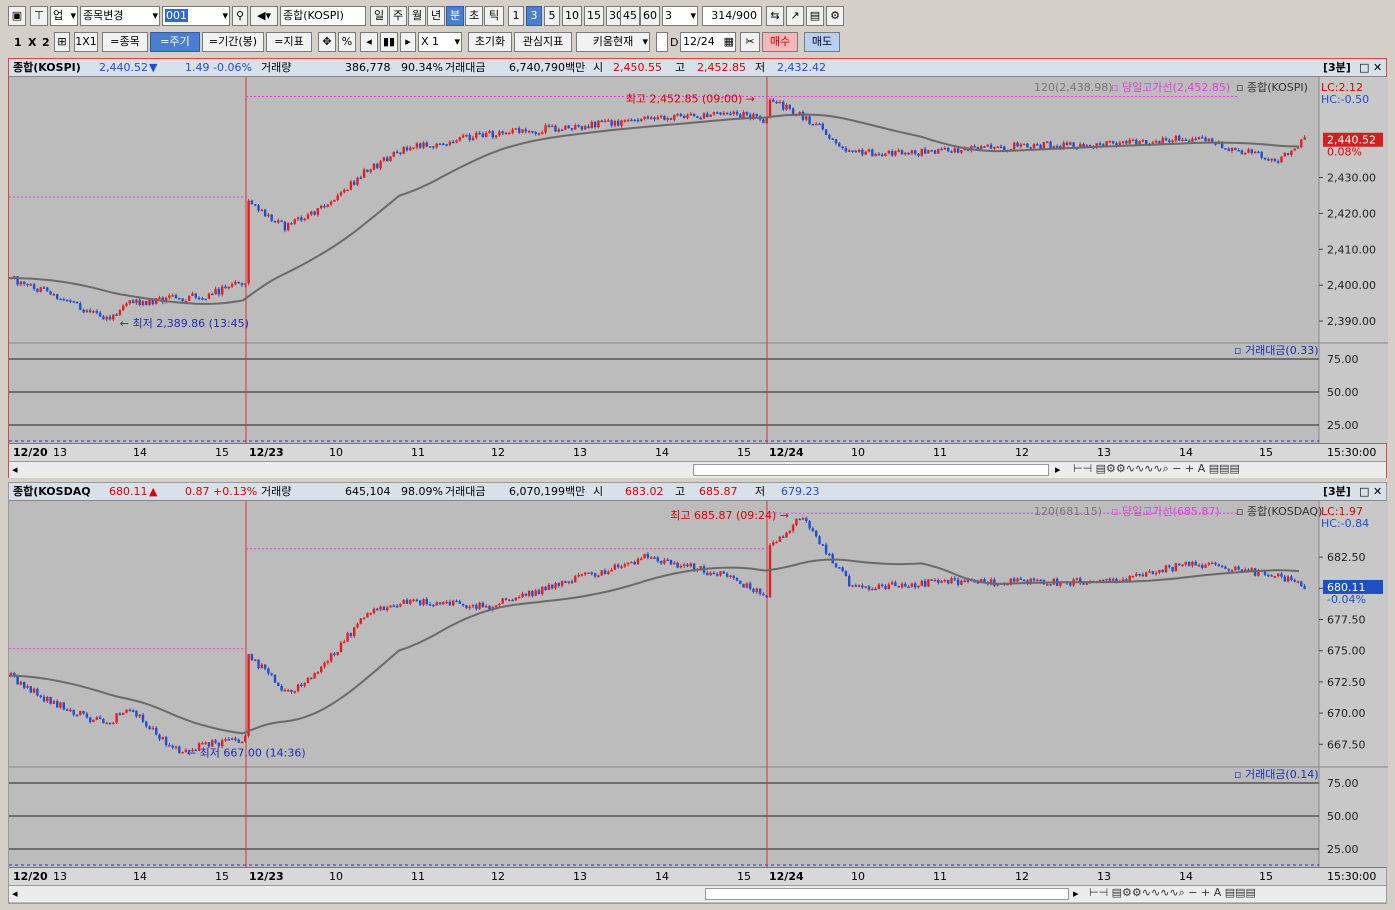 This screenshot has width=1395, height=910. I want to click on minute-1: 1, so click(516, 16).